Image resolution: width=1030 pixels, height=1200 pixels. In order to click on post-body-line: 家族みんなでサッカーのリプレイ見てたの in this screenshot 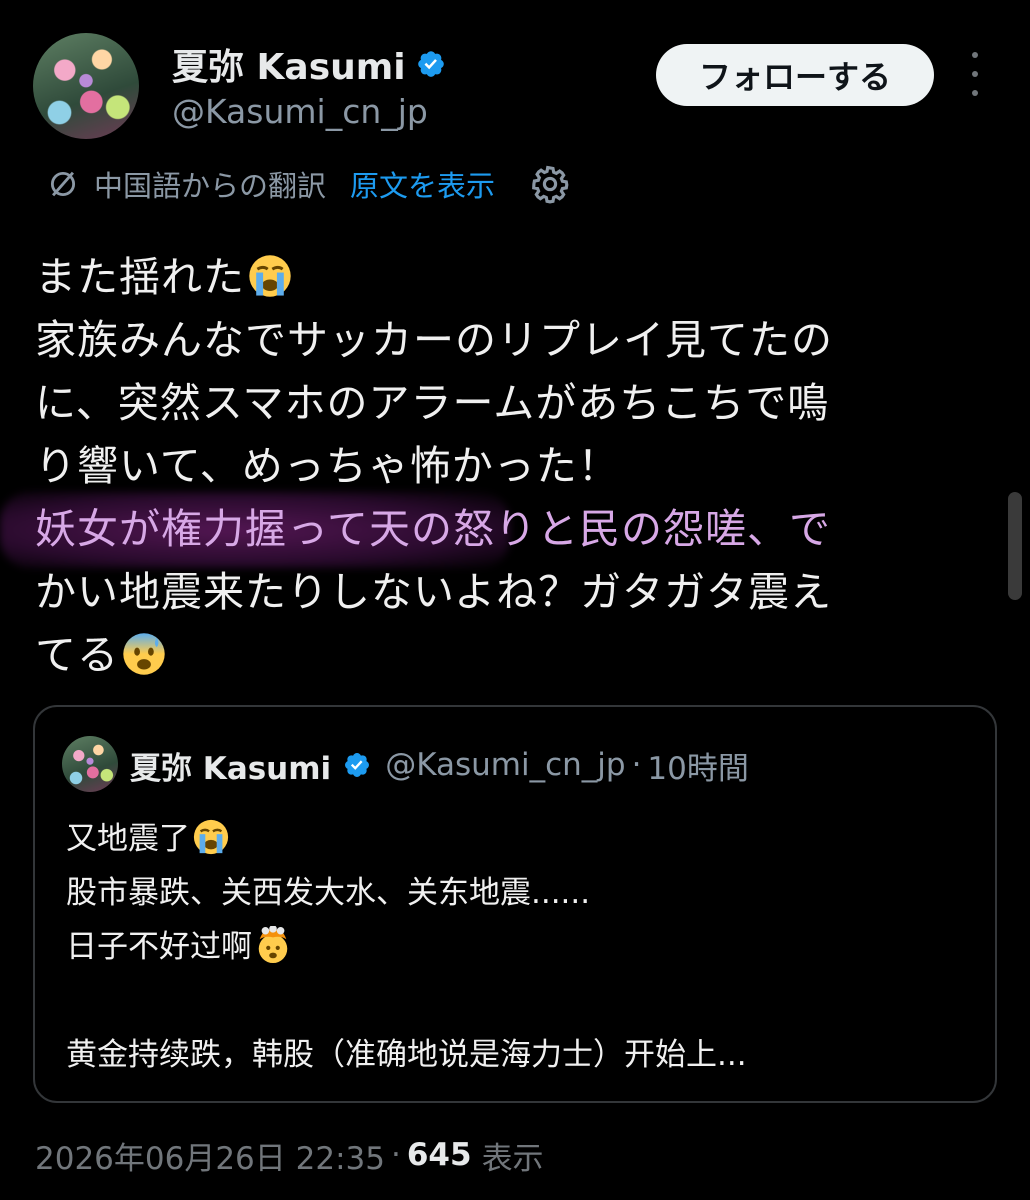, I will do `click(434, 340)`.